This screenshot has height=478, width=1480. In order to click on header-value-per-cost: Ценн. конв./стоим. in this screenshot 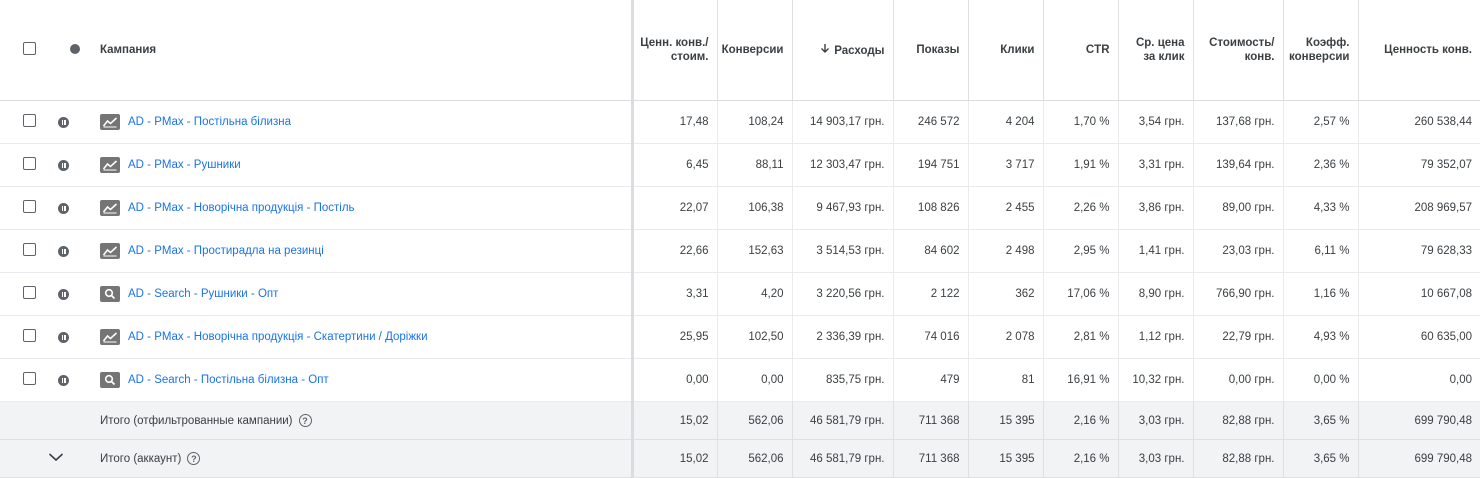, I will do `click(675, 50)`.